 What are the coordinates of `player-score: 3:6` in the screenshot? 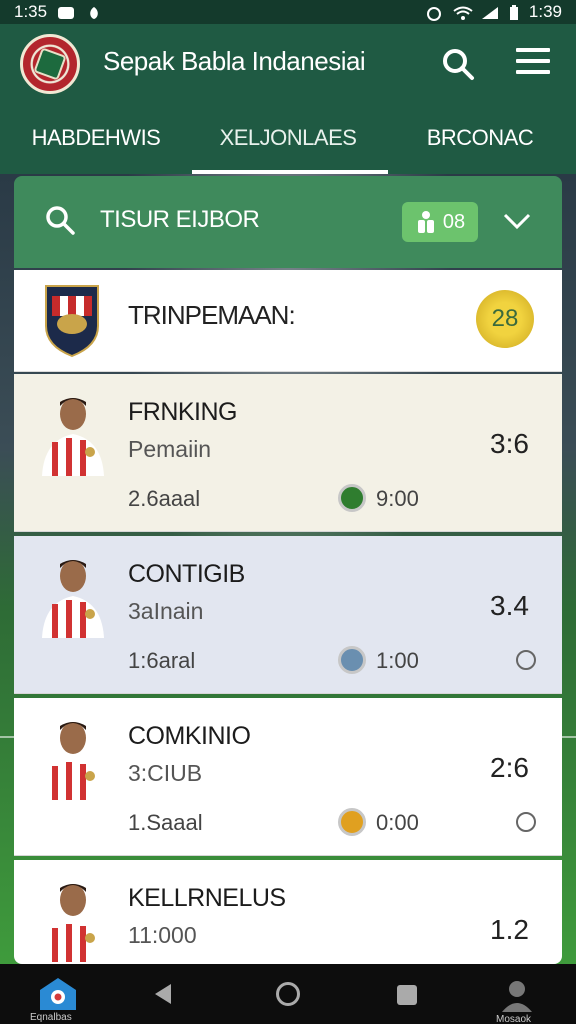 It's located at (509, 443).